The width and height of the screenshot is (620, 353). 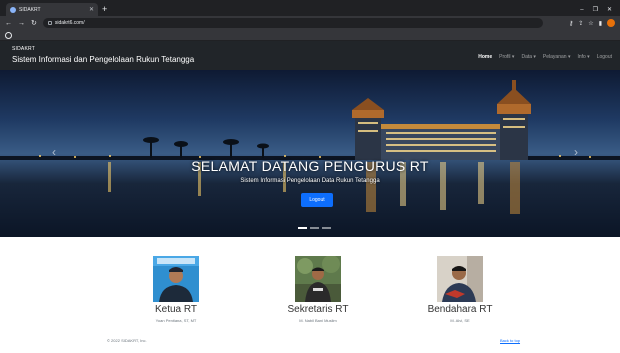 I want to click on hero-logout-button: Logout, so click(x=317, y=200).